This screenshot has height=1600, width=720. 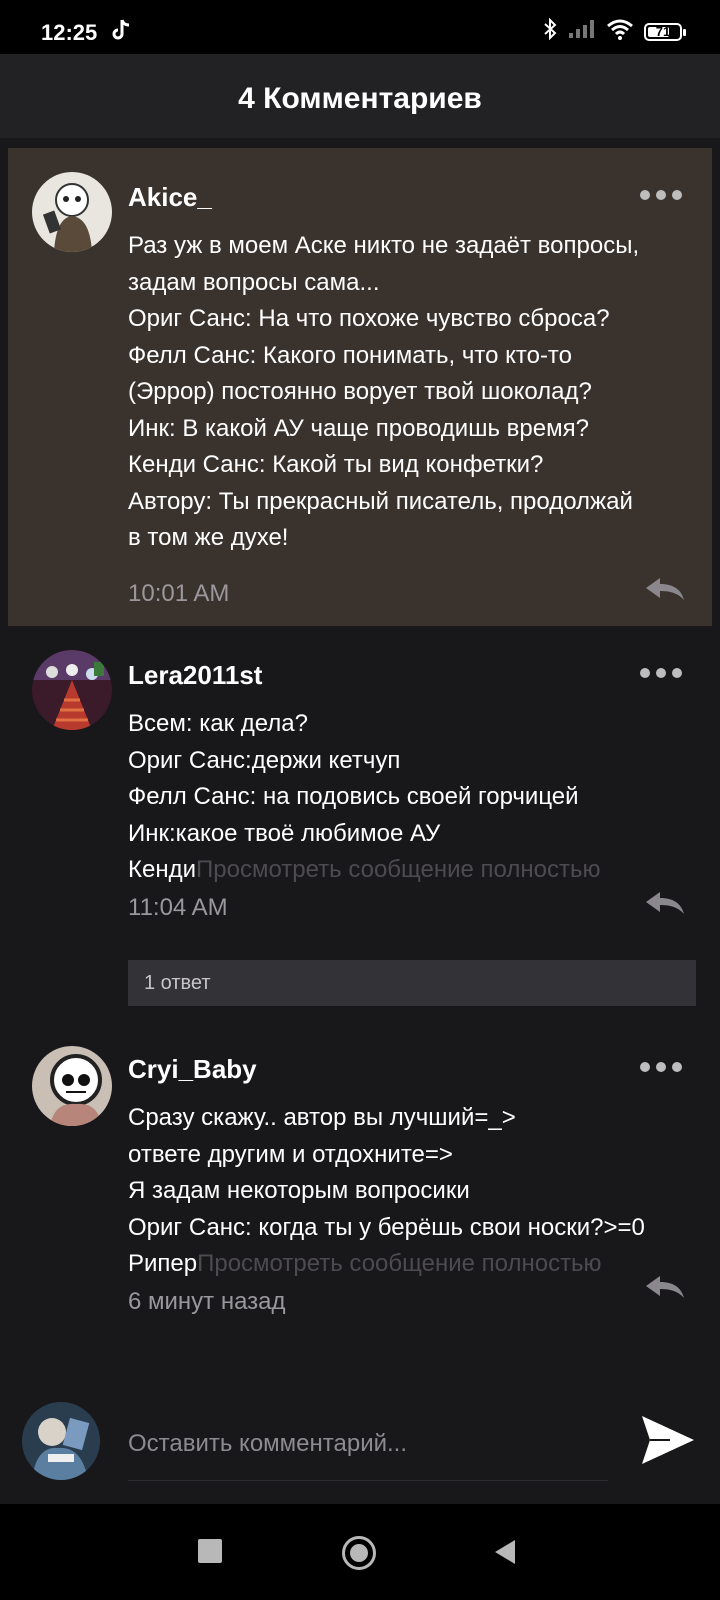 I want to click on battery-level: 71, so click(x=663, y=31).